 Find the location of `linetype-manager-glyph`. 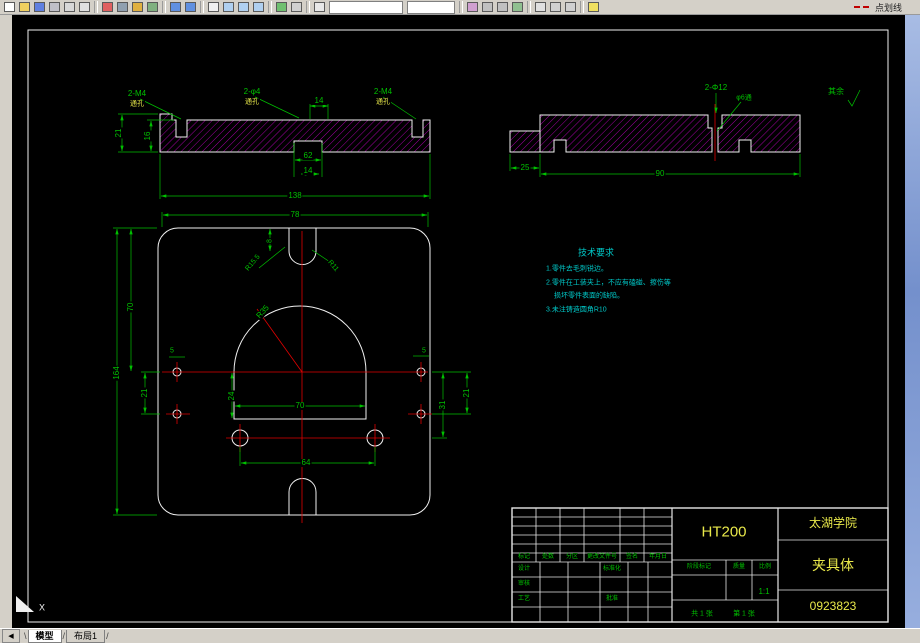

linetype-manager-glyph is located at coordinates (472, 7).